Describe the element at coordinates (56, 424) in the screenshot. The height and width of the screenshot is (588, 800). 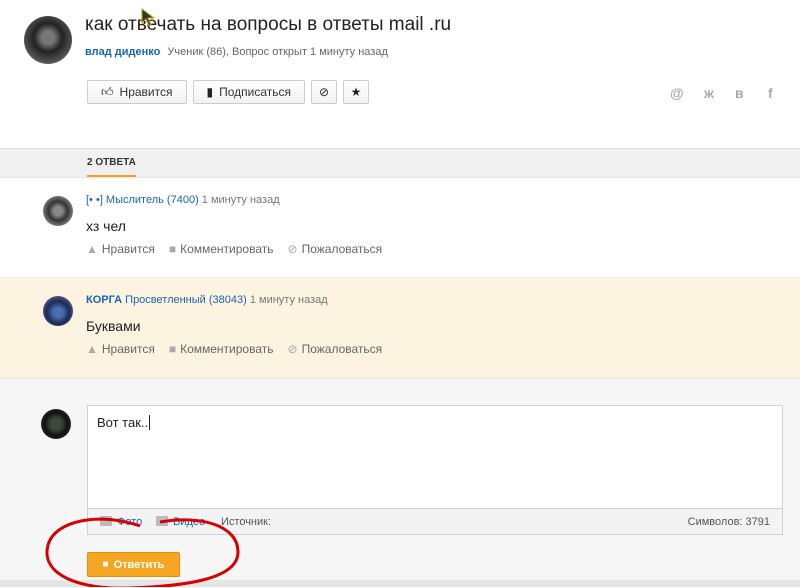
I see `current-user-avatar` at that location.